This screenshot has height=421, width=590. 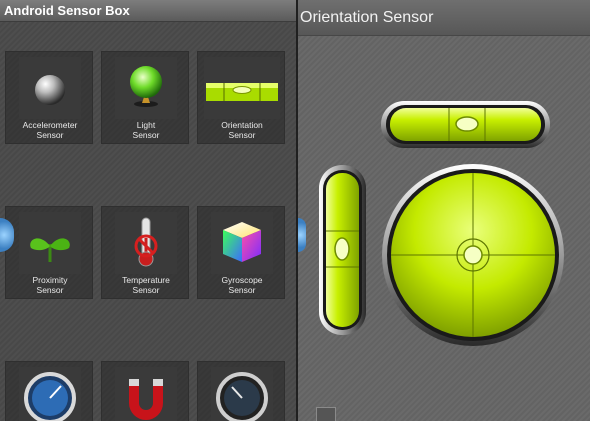 I want to click on metal-ball-icon, so click(x=50, y=88).